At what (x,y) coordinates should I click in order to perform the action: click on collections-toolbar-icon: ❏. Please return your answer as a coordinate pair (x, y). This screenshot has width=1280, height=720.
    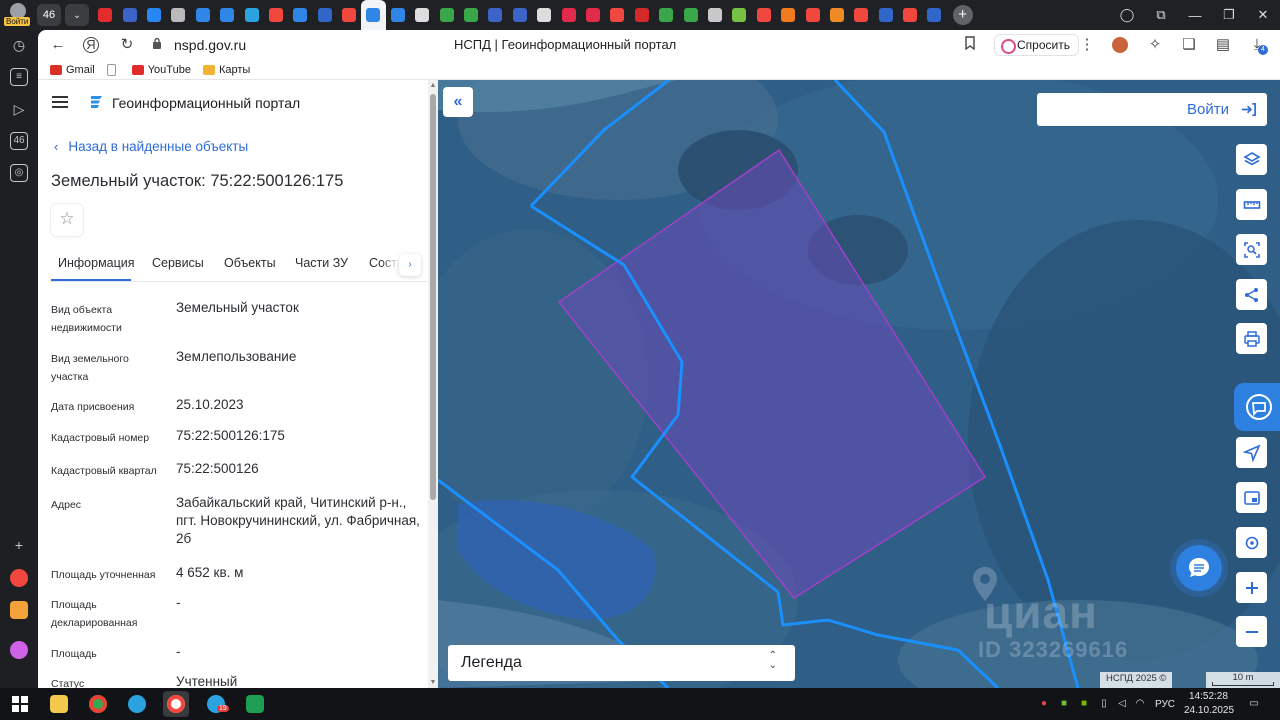
    Looking at the image, I should click on (1189, 45).